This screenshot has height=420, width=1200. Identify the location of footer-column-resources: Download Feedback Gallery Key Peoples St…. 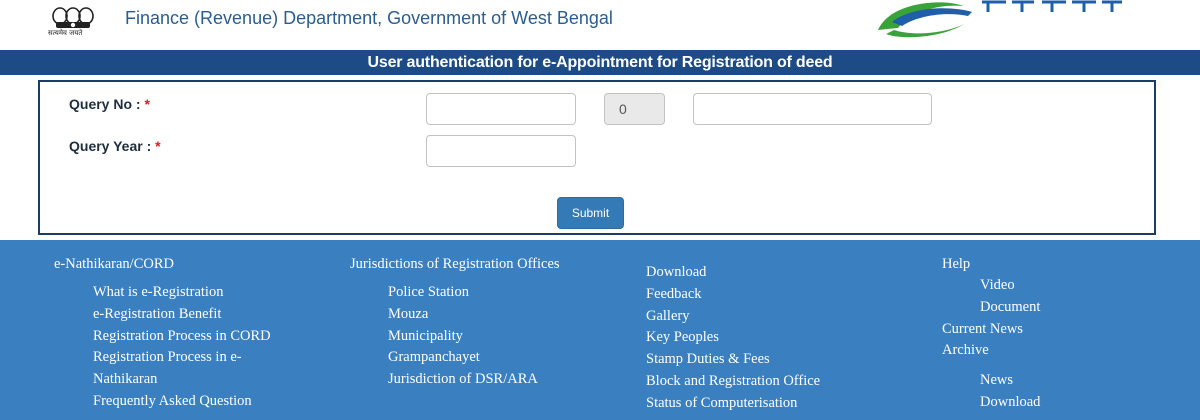
(776, 338).